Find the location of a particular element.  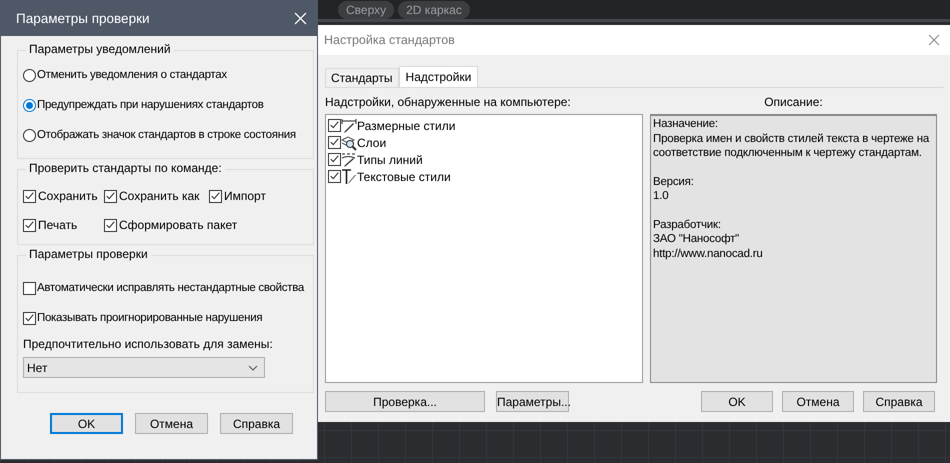

tab: Надстройки is located at coordinates (438, 76).